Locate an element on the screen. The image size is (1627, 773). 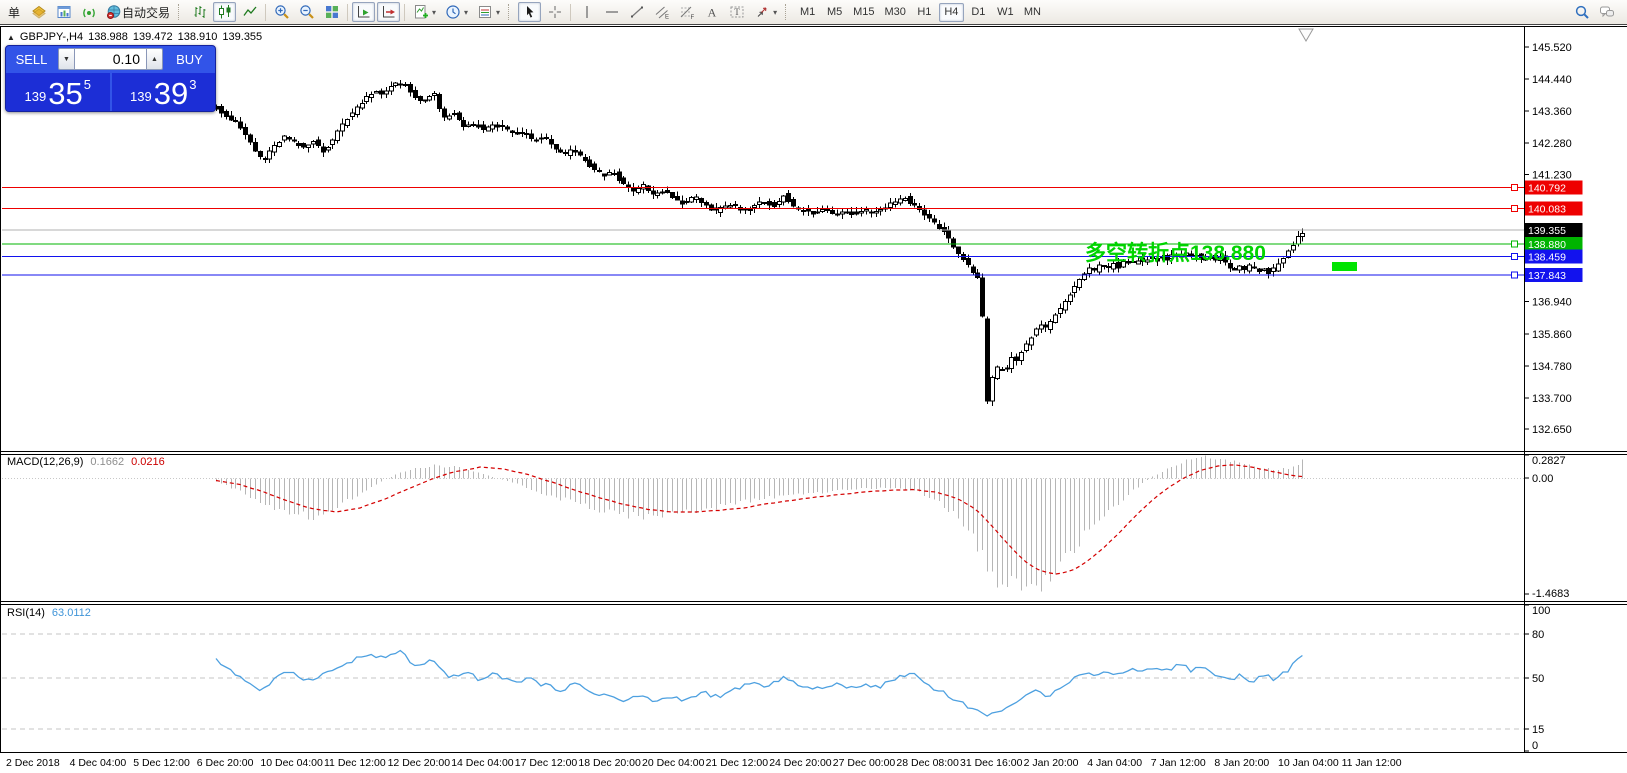
metaeditor-button is located at coordinates (38, 12).